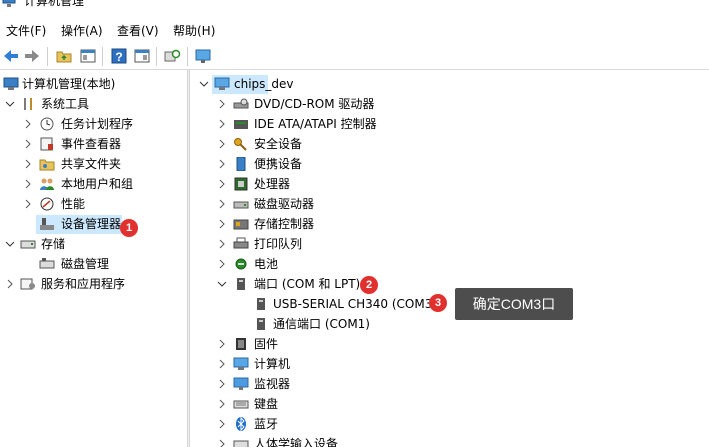  Describe the element at coordinates (446, 144) in the screenshot. I see `device-category-security: 安全设备` at that location.